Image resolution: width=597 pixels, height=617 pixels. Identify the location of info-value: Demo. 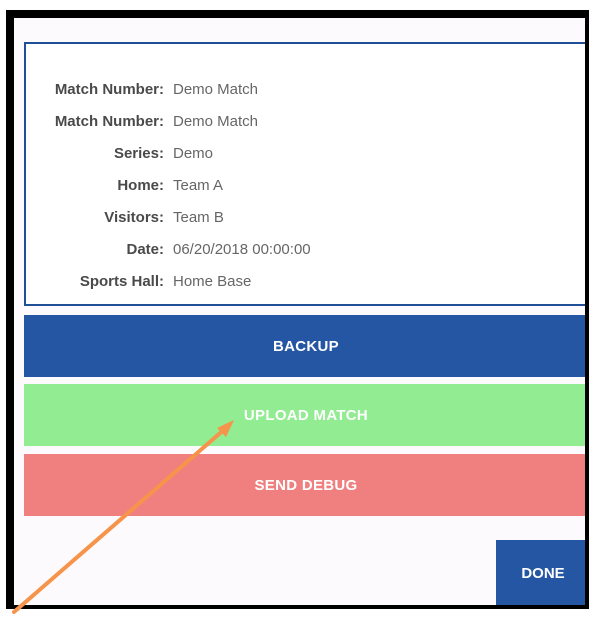
(193, 153).